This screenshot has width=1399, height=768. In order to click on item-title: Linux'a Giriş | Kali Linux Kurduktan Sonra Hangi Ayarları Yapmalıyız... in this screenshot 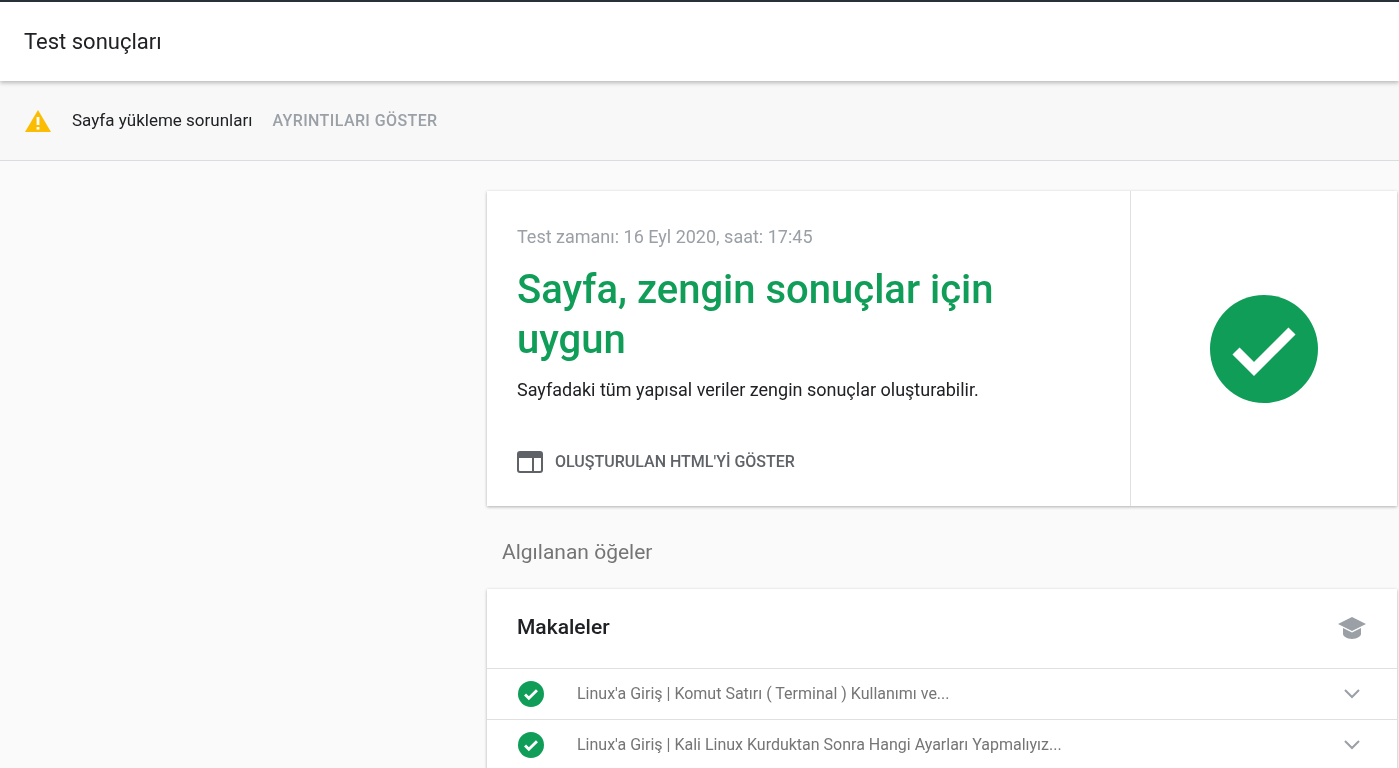, I will do `click(820, 744)`.